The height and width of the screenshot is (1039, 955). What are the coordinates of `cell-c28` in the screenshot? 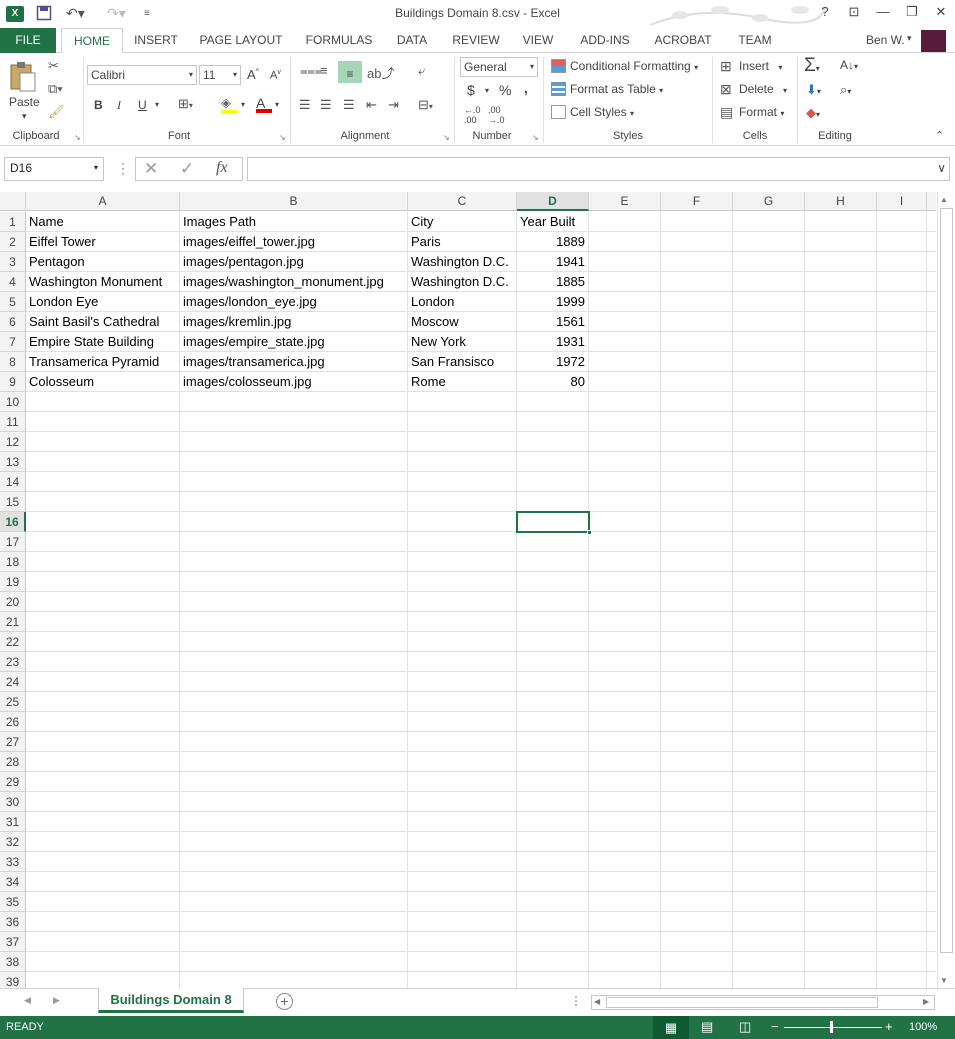 It's located at (462, 762).